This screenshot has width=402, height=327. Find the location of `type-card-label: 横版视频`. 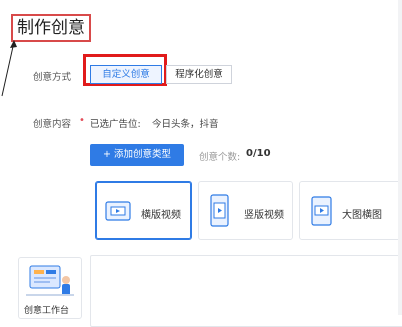

type-card-label: 横版视频 is located at coordinates (161, 215).